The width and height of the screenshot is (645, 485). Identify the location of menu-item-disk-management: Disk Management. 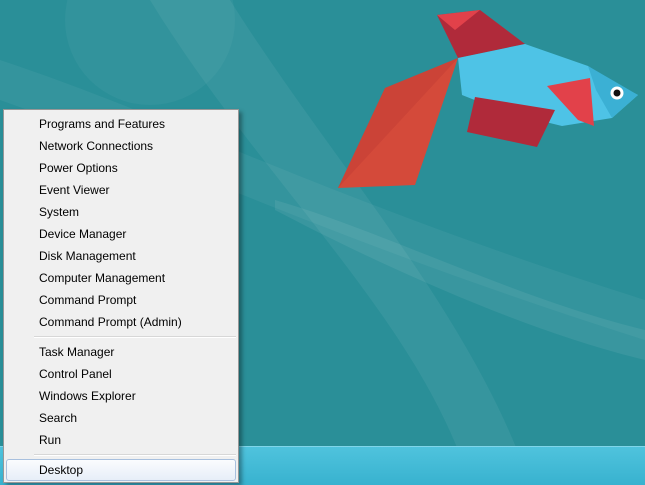
(121, 256).